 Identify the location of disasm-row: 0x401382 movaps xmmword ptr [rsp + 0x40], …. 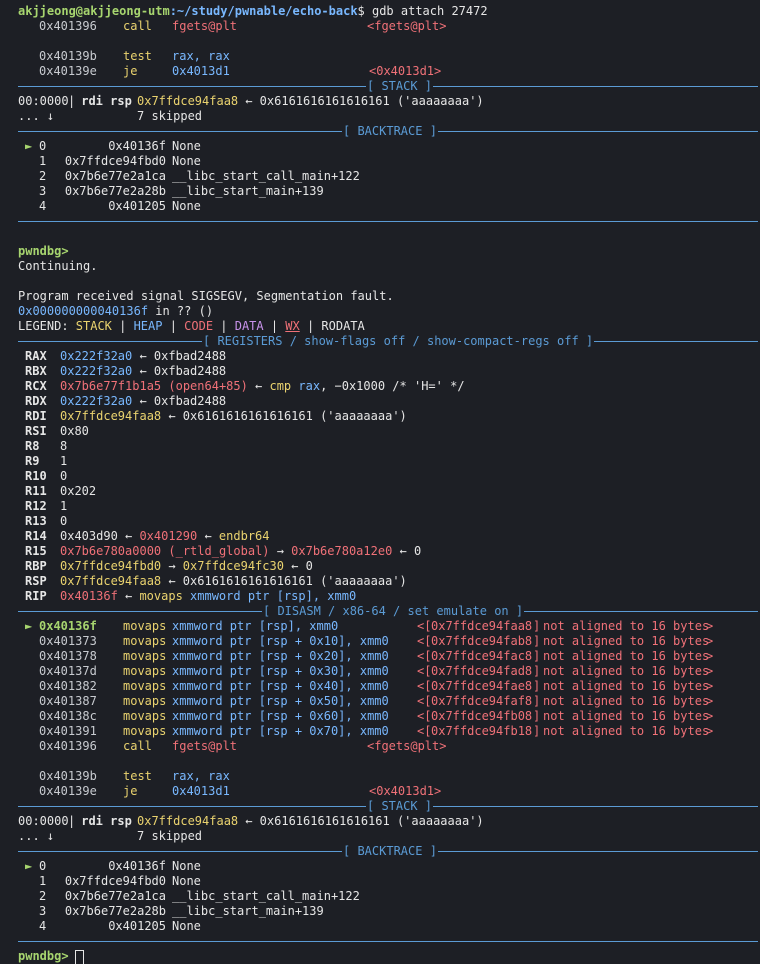
(380, 686).